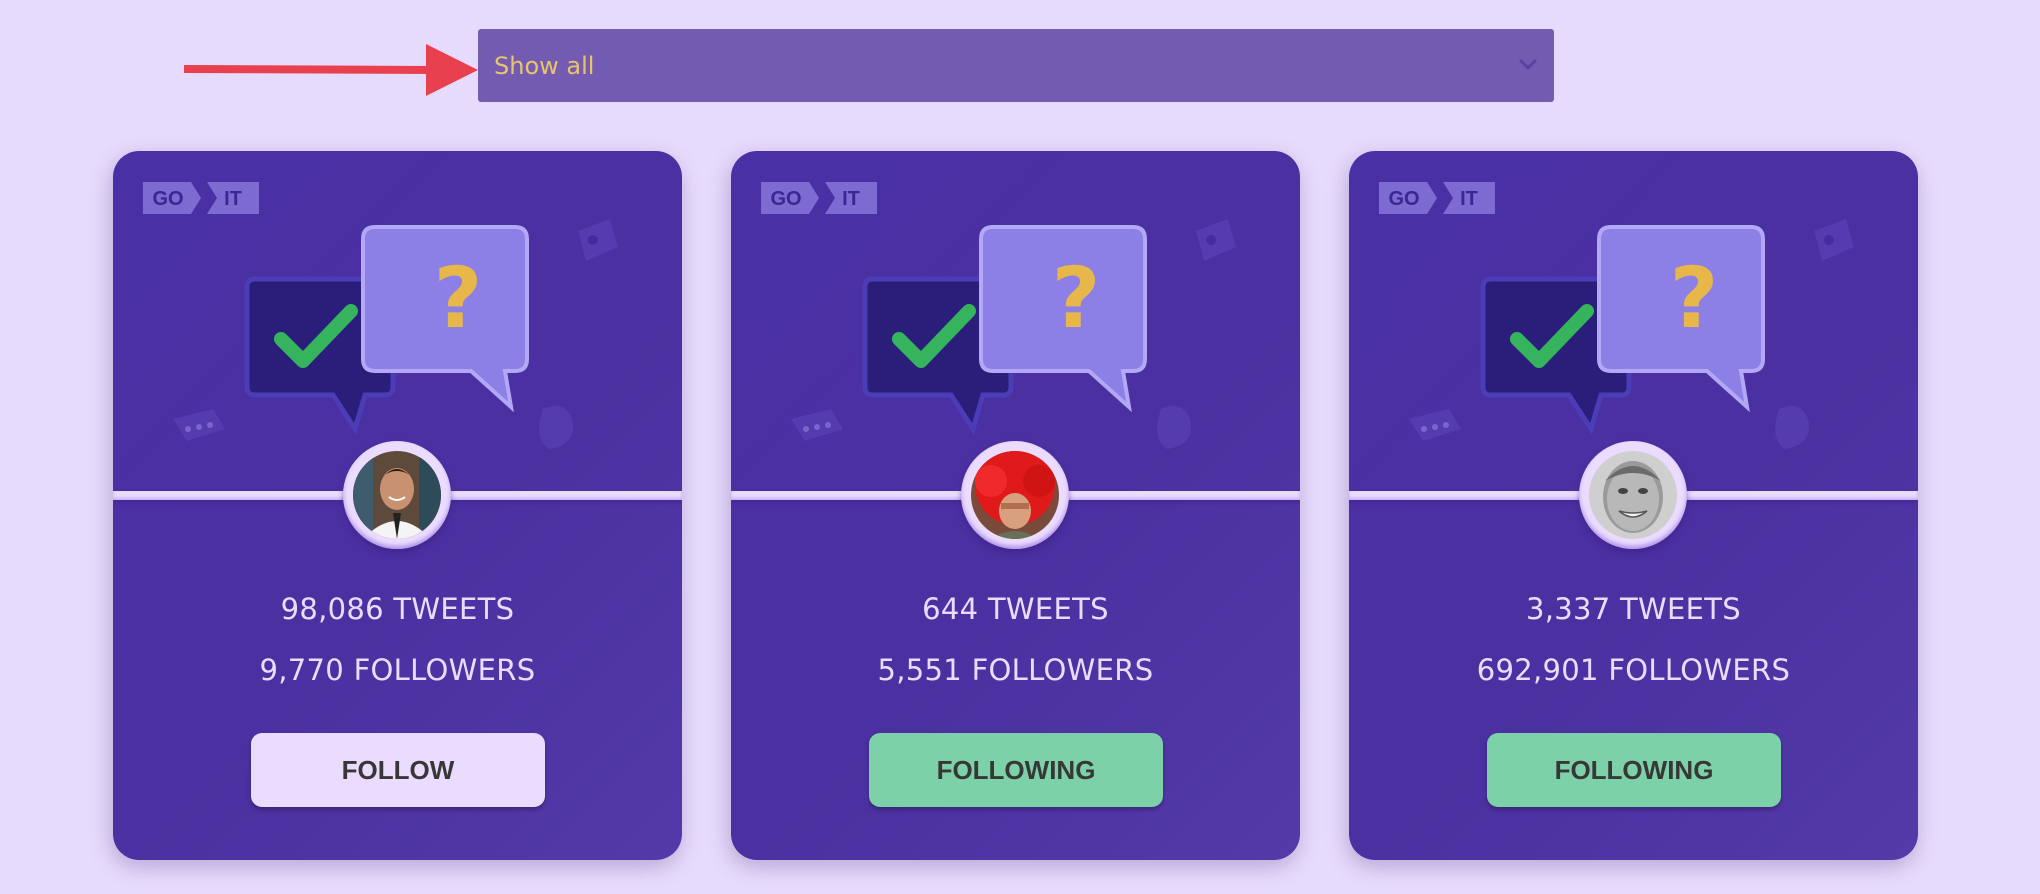  What do you see at coordinates (1015, 609) in the screenshot?
I see `tweets-count: 644 TWEETS` at bounding box center [1015, 609].